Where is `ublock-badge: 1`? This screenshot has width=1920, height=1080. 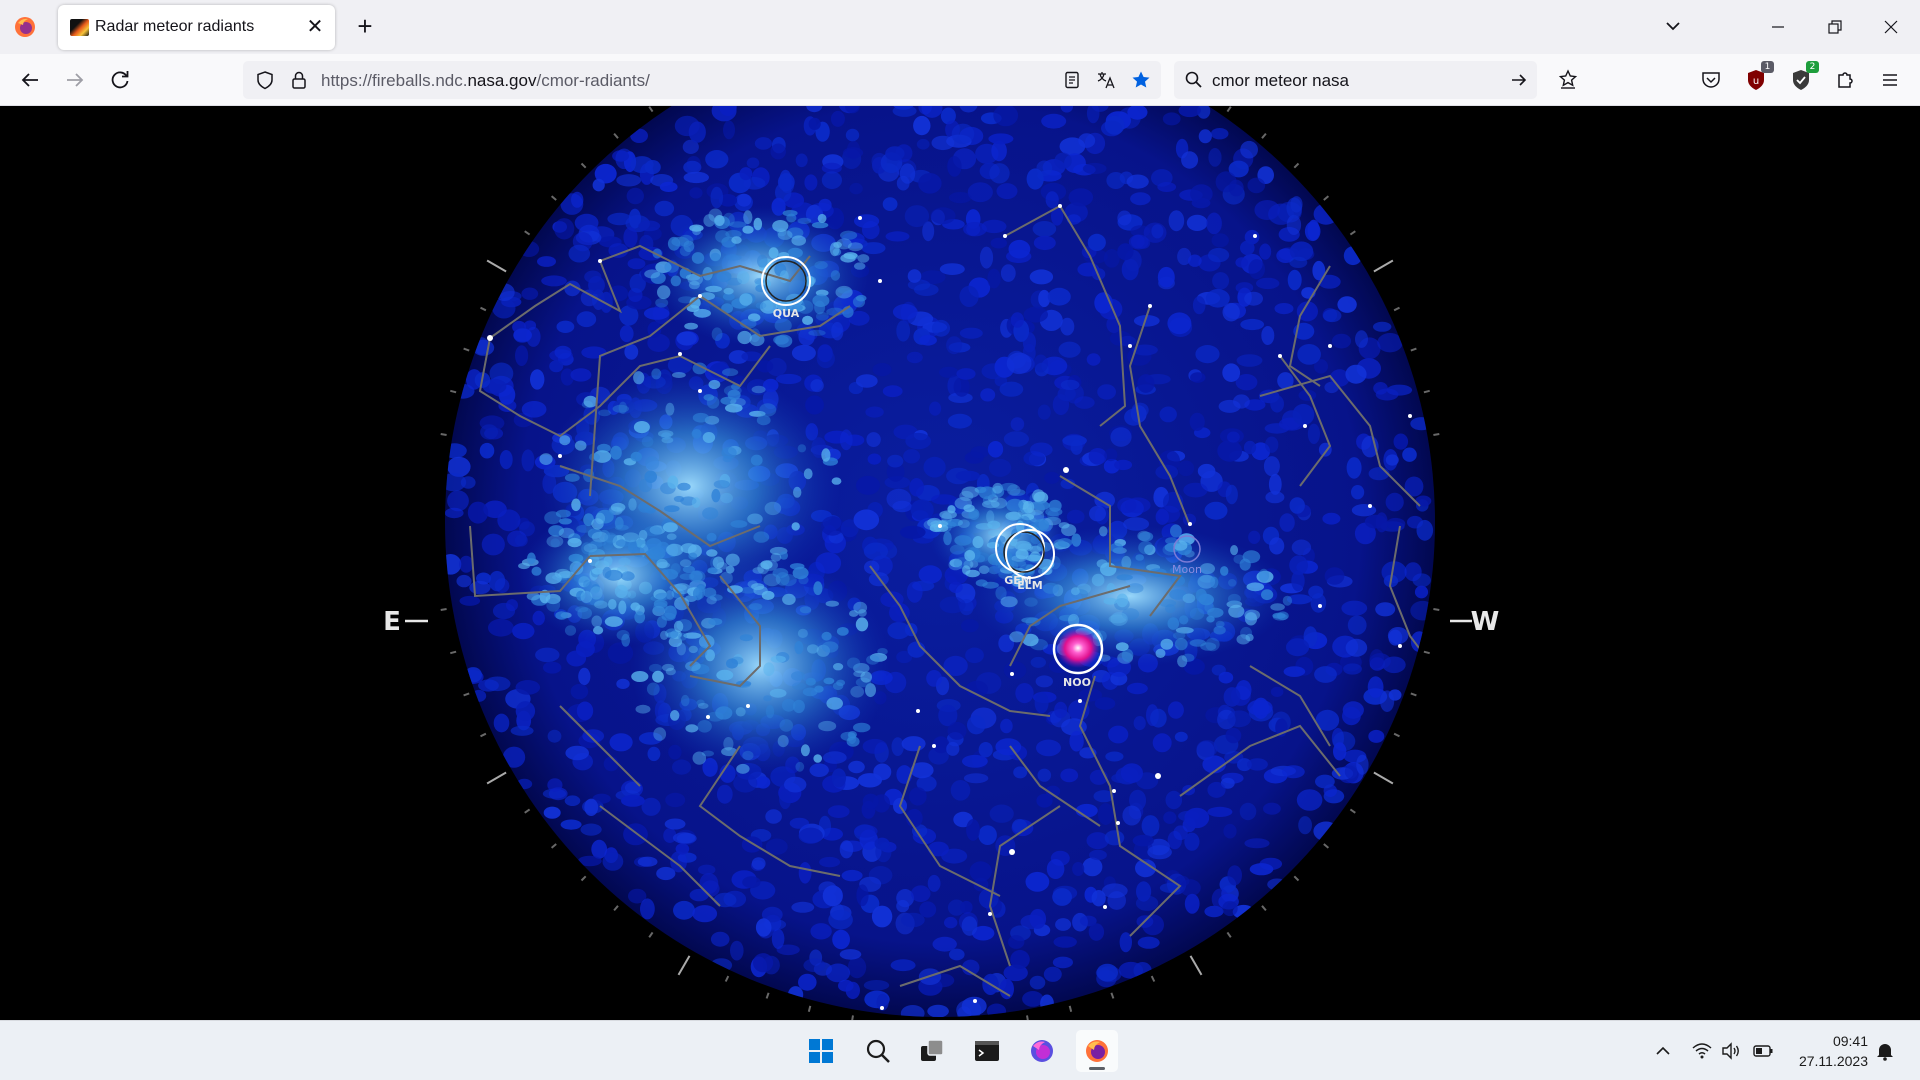
ublock-badge: 1 is located at coordinates (1767, 67).